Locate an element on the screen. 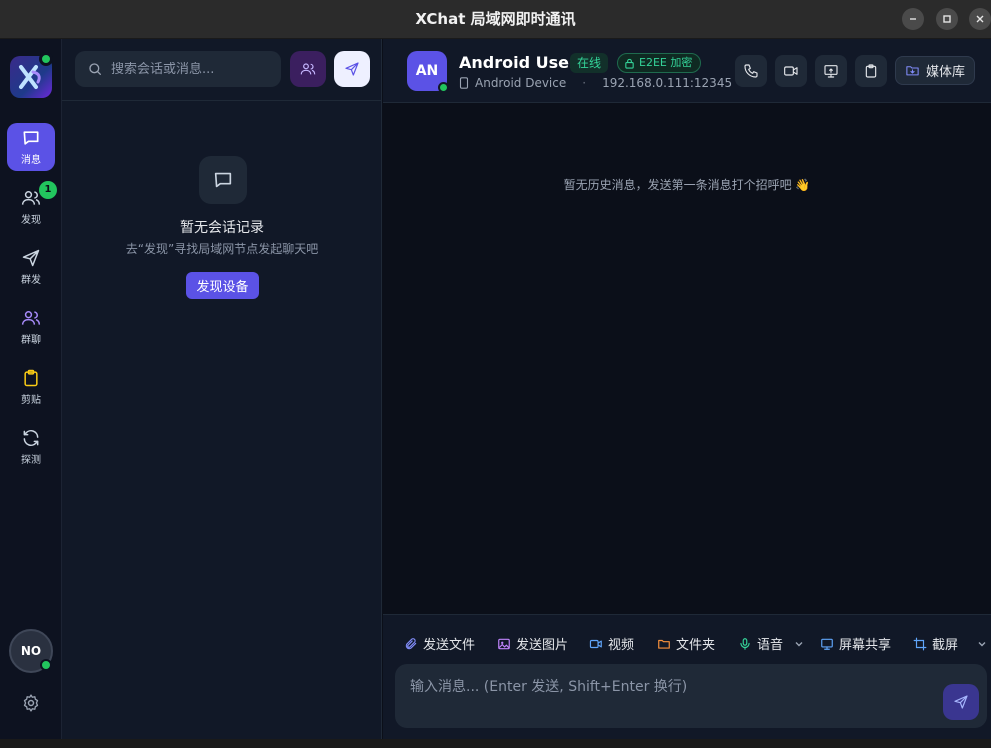 The image size is (991, 748). search-box is located at coordinates (178, 69).